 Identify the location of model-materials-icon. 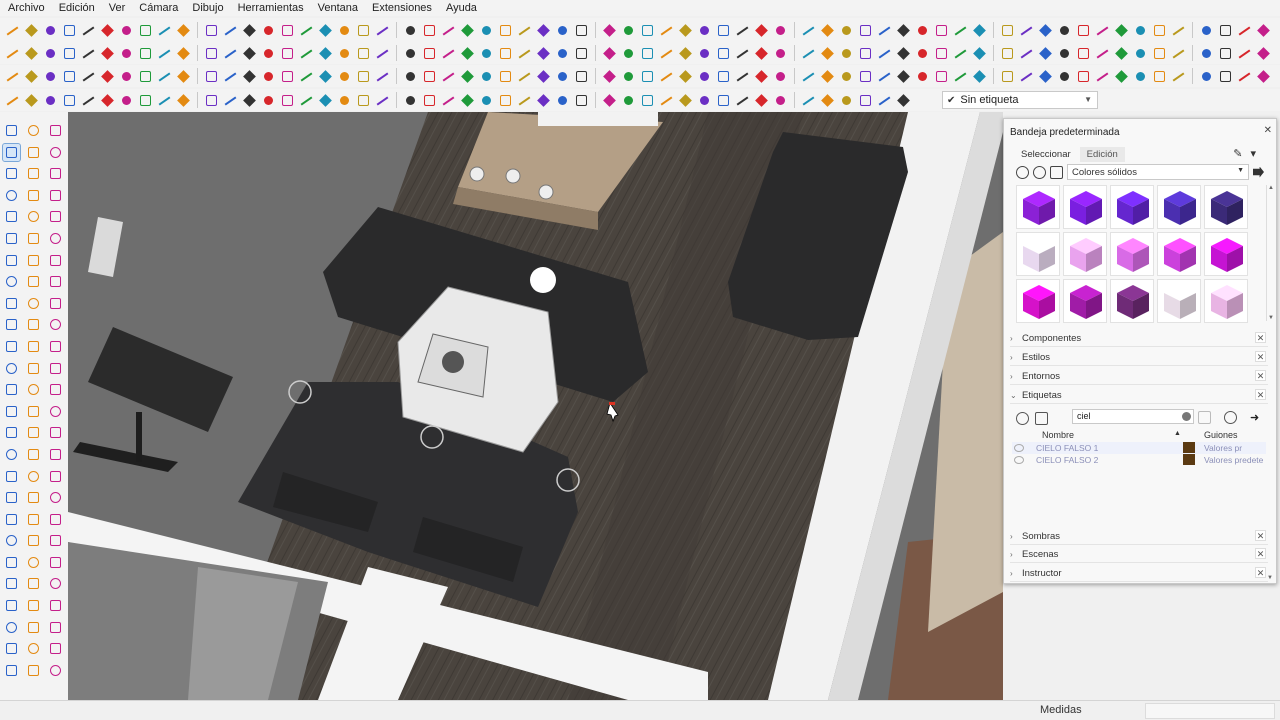
(1039, 172).